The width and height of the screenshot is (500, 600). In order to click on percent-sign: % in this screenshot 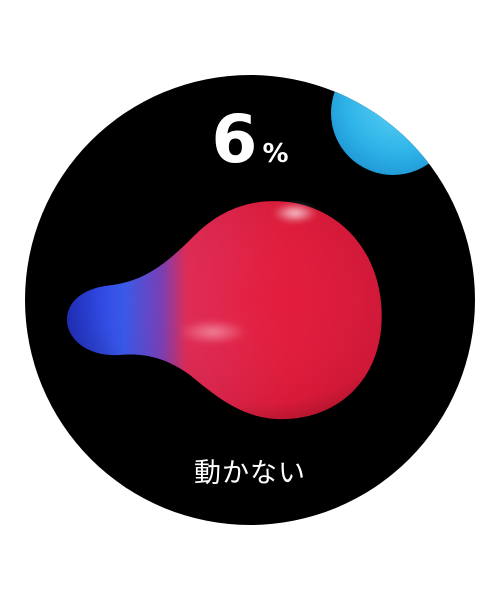, I will do `click(275, 154)`.